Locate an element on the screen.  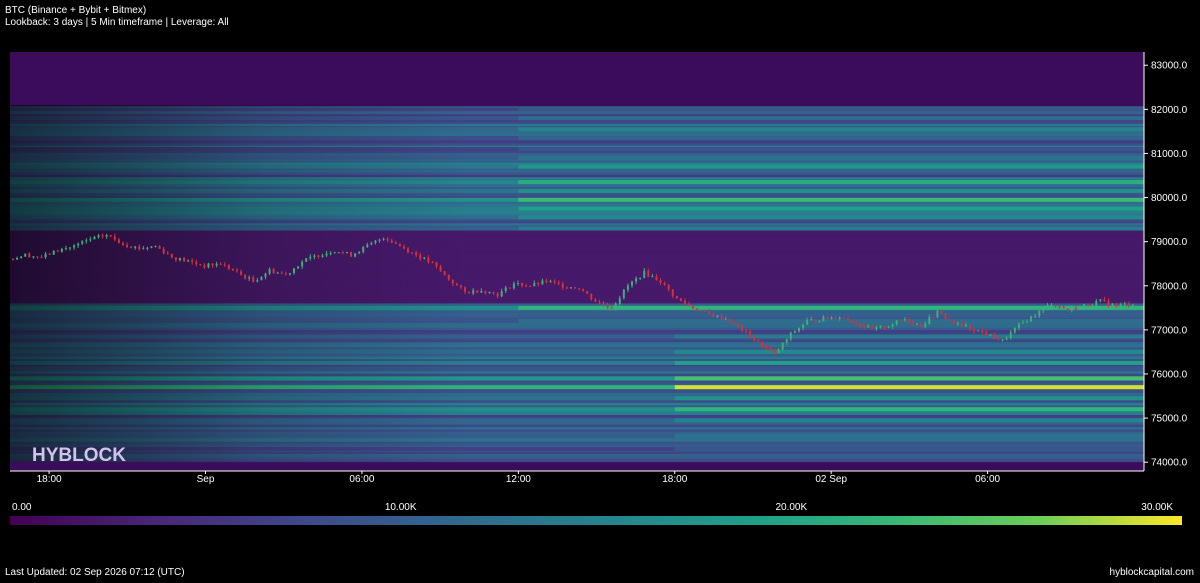
colorbar-ticks: 0.00 10.00K 20.00K 30.00K is located at coordinates (592, 507).